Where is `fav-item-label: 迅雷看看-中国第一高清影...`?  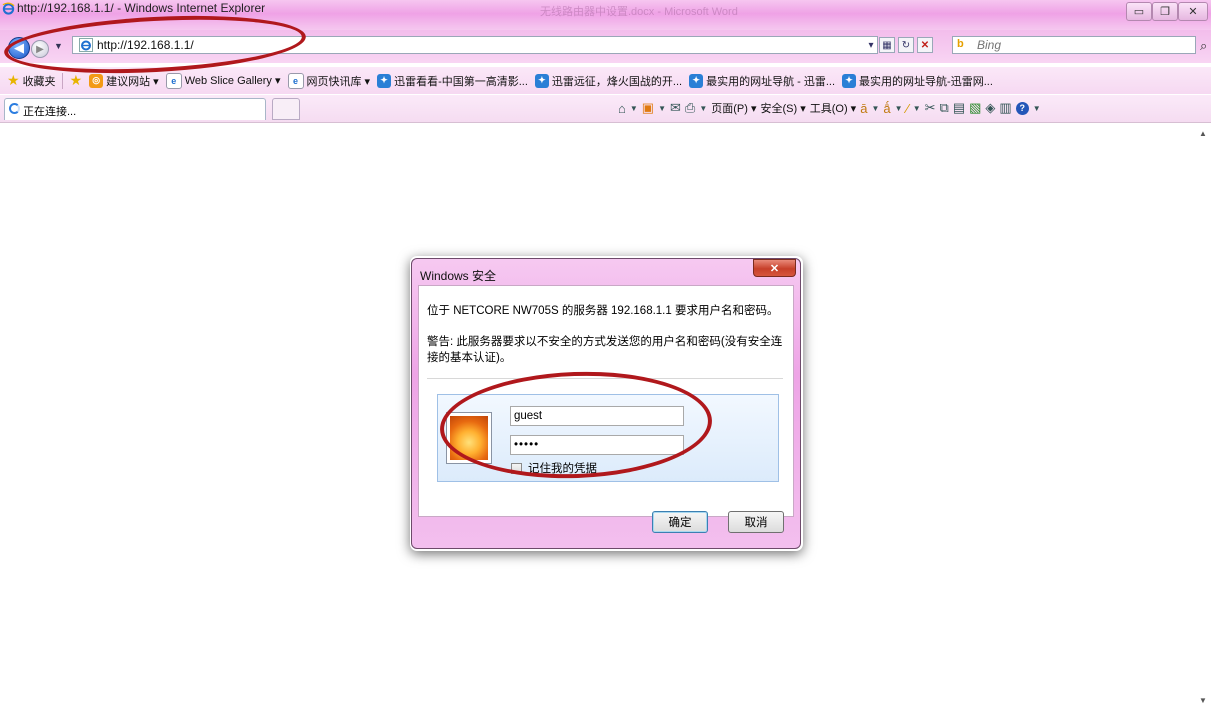 fav-item-label: 迅雷看看-中国第一高清影... is located at coordinates (461, 81).